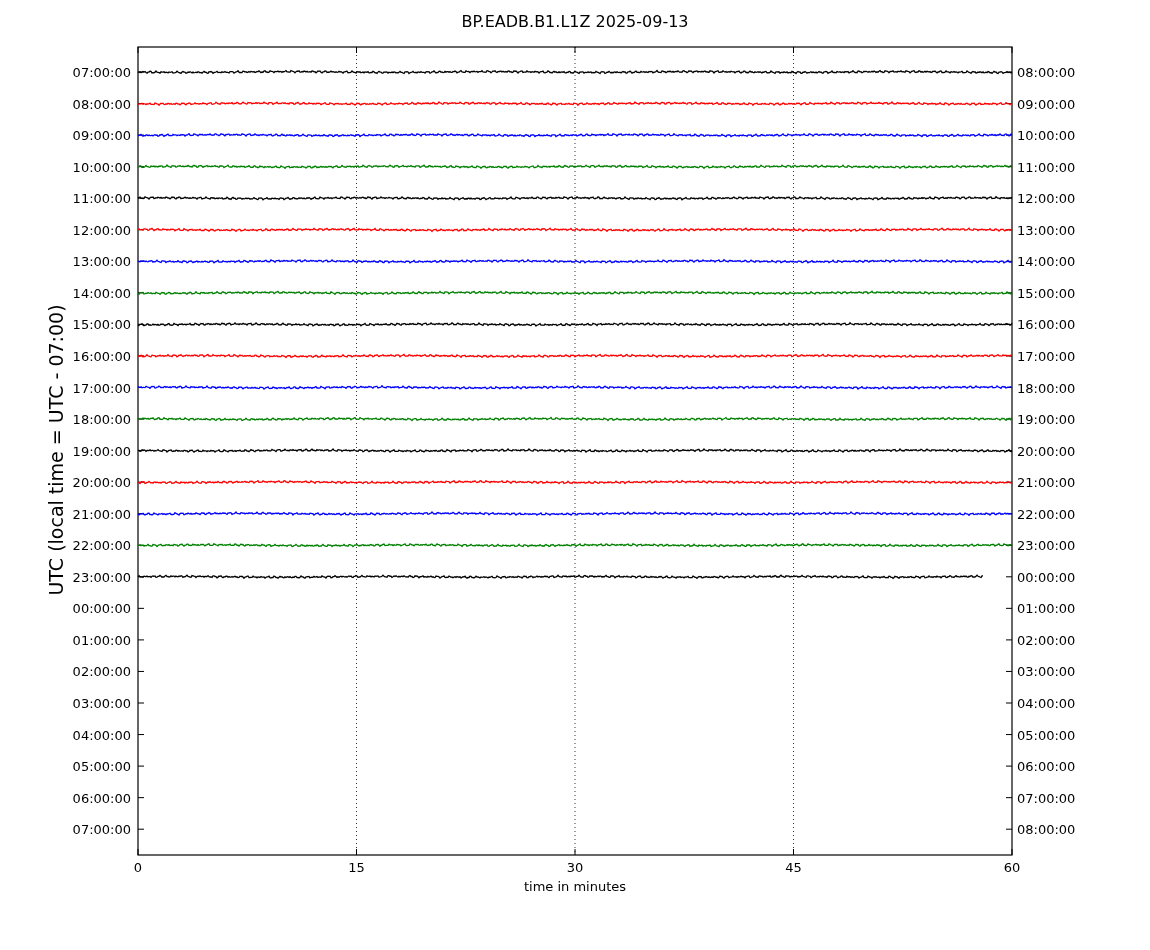 The image size is (1150, 950). Describe the element at coordinates (101, 514) in the screenshot. I see `left-time-label: 21:00:00` at that location.